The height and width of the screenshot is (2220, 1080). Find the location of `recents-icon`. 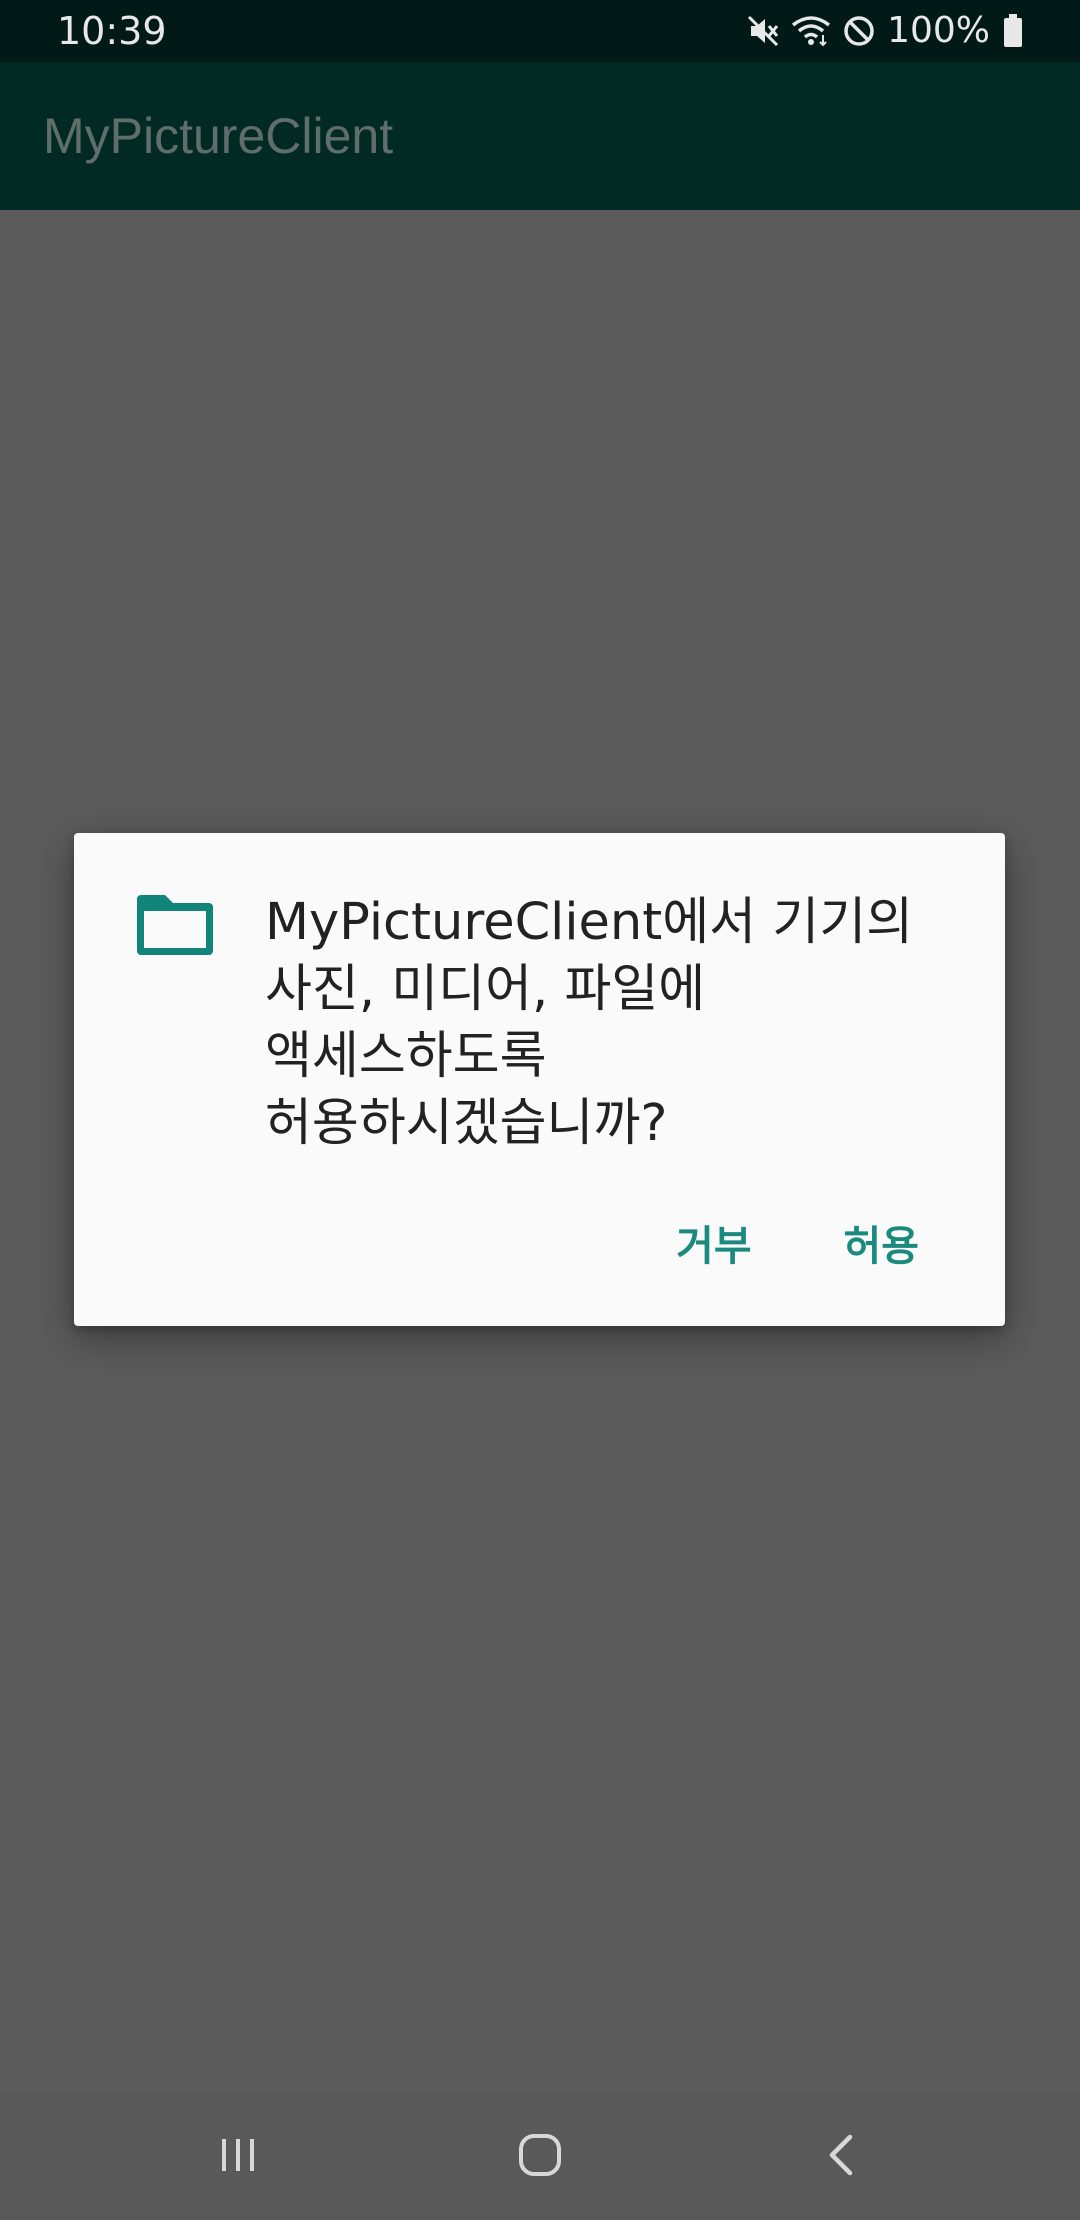

recents-icon is located at coordinates (238, 2157).